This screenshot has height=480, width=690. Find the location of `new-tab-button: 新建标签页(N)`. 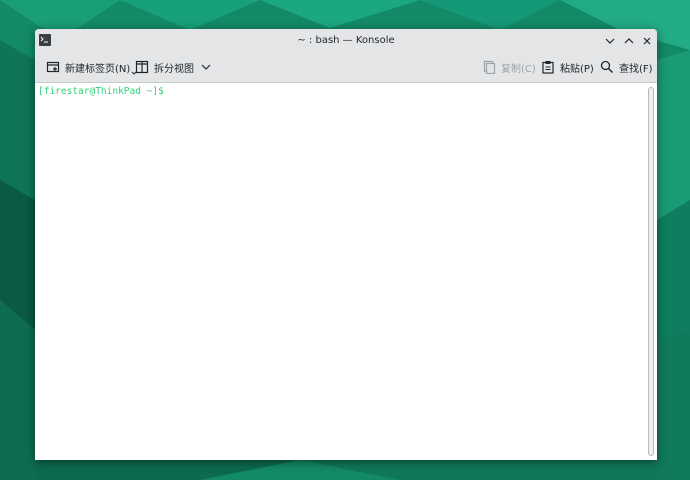

new-tab-button: 新建标签页(N) is located at coordinates (91, 67).